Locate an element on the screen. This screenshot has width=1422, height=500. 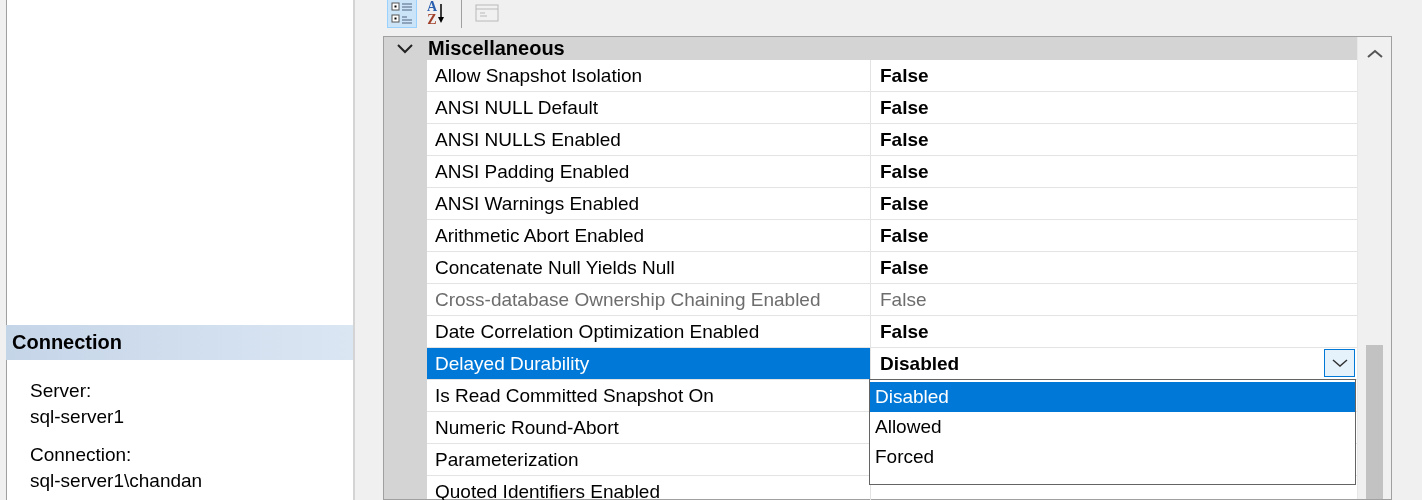
field-label: Server: is located at coordinates (61, 391).